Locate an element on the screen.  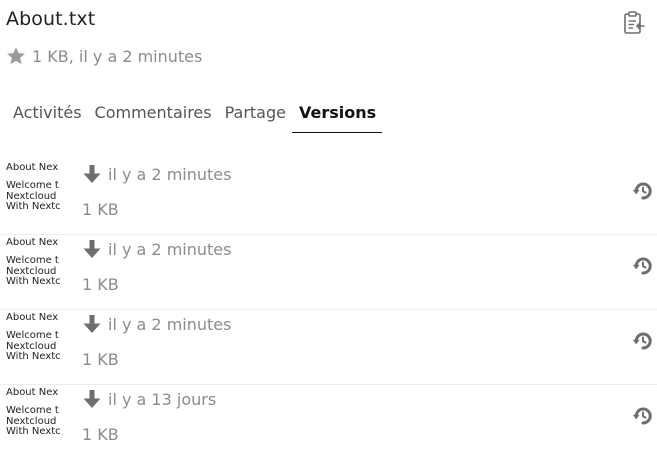
tab-partage: Partage is located at coordinates (255, 115).